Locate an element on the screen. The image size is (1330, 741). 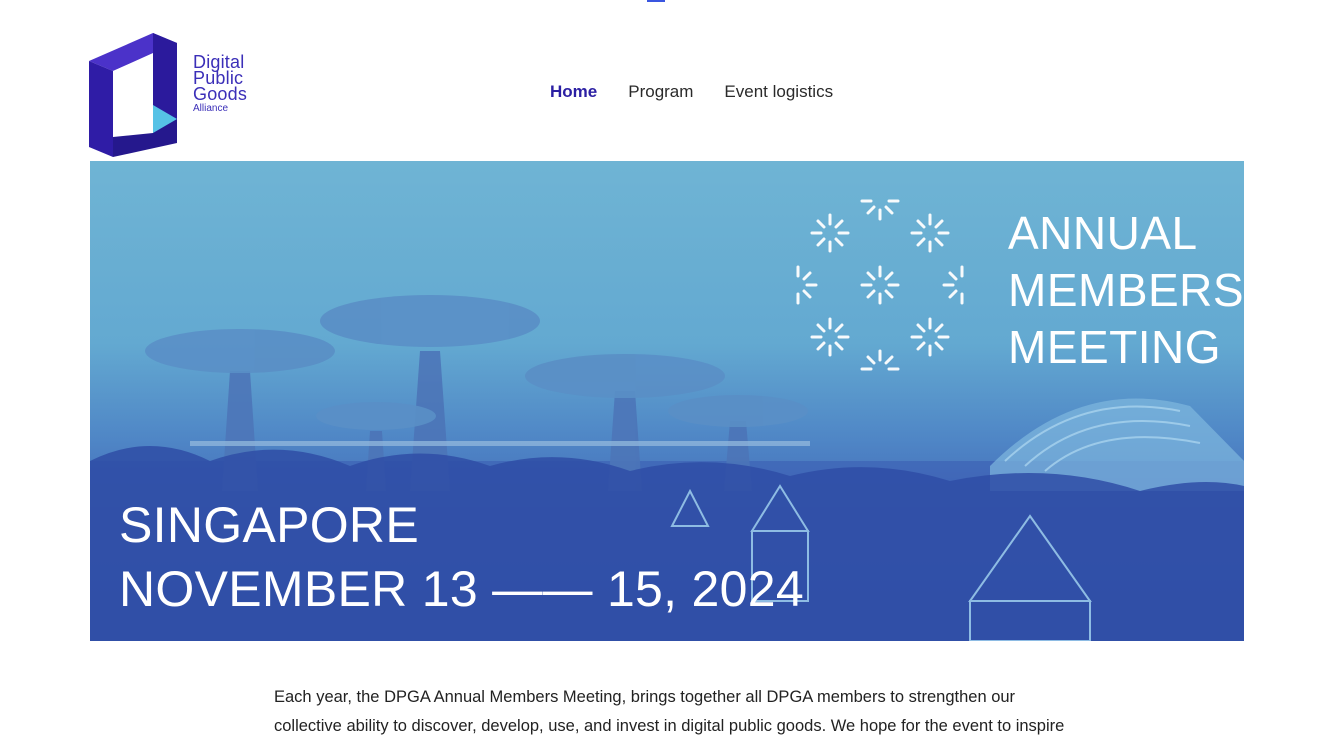
dpga-logo-icon is located at coordinates (133, 95).